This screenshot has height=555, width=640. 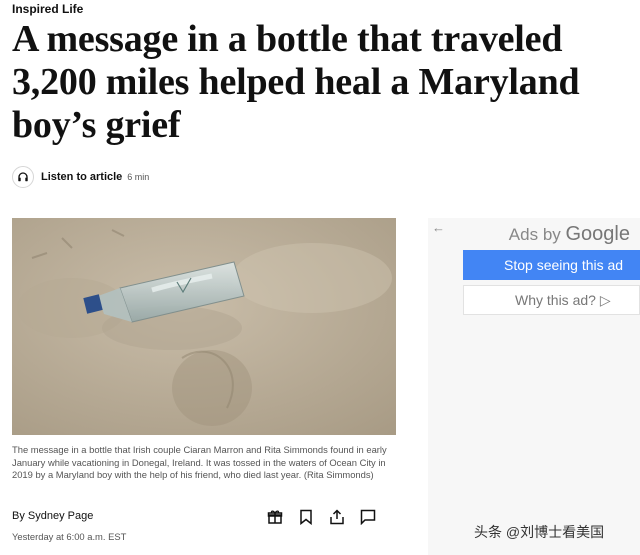 I want to click on listen-label: Listen to article, so click(x=81, y=177).